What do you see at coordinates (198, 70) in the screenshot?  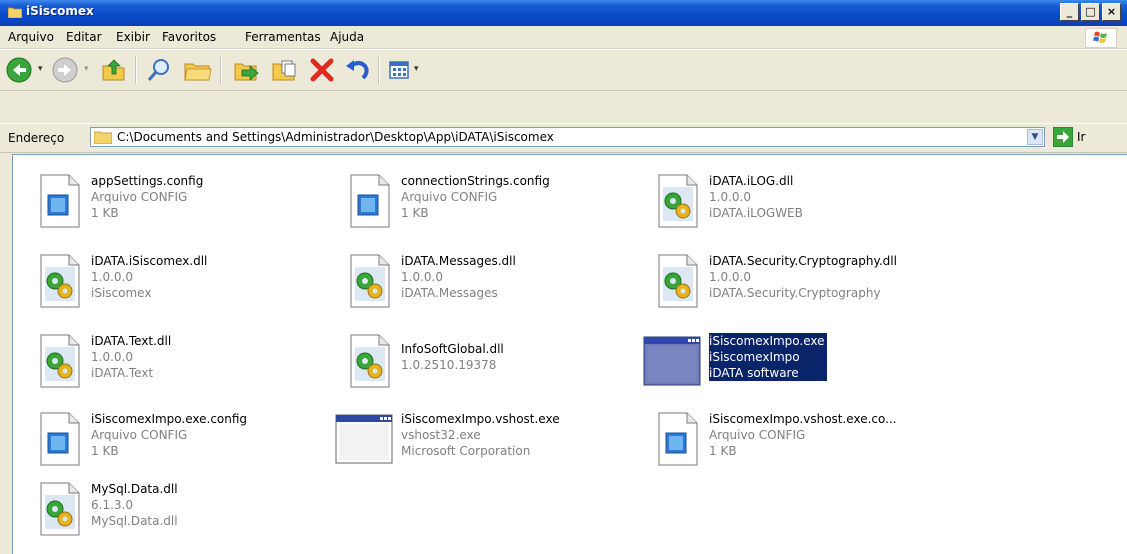 I see `folders-icon` at bounding box center [198, 70].